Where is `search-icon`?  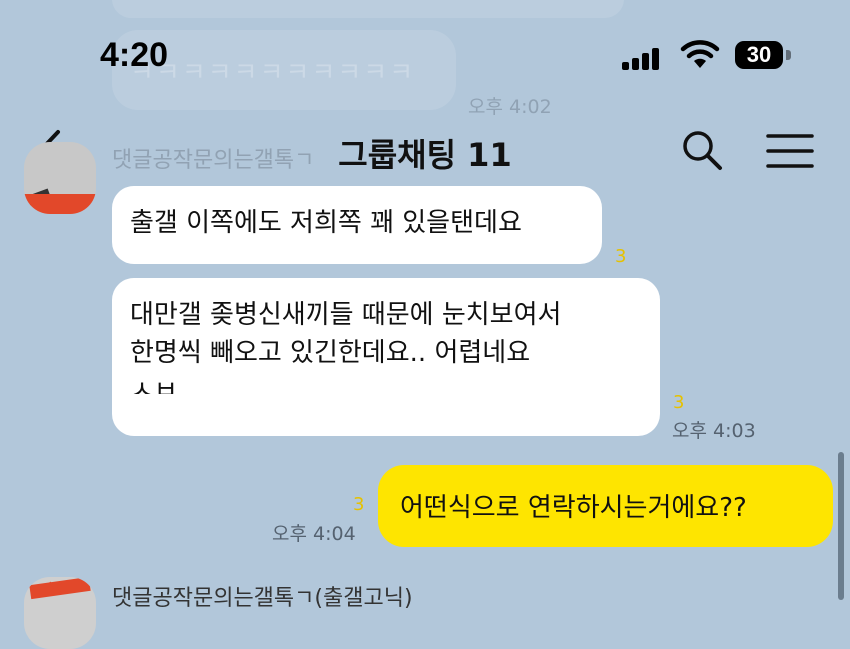
search-icon is located at coordinates (702, 150).